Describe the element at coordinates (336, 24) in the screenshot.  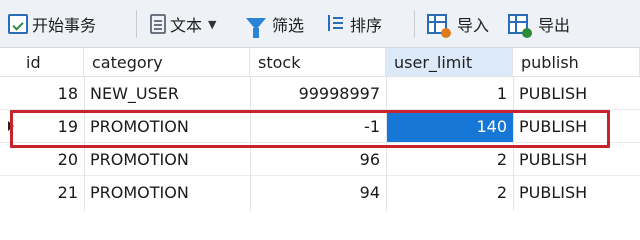
I see `sort-icon` at that location.